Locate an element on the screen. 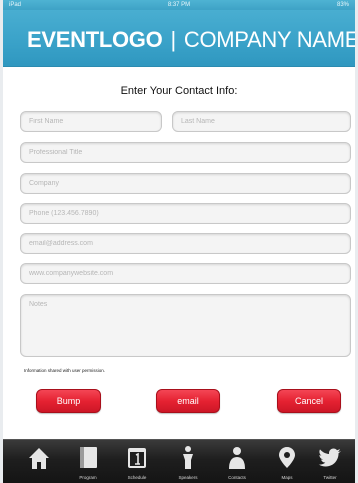 Image resolution: width=358 pixels, height=483 pixels. tab-twitter: Twitter is located at coordinates (330, 461).